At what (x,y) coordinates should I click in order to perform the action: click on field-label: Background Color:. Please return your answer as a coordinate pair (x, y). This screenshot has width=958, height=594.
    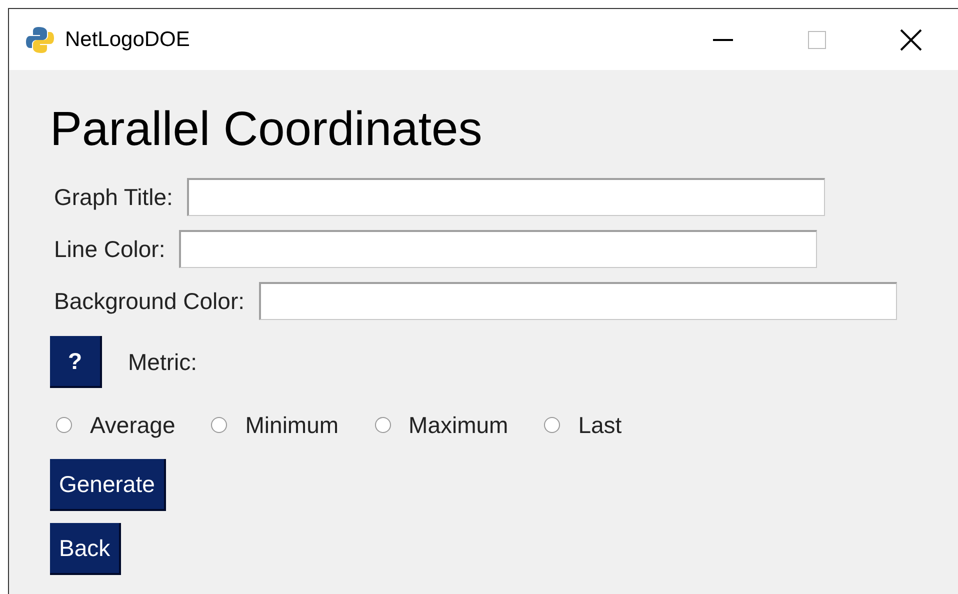
    Looking at the image, I should click on (149, 301).